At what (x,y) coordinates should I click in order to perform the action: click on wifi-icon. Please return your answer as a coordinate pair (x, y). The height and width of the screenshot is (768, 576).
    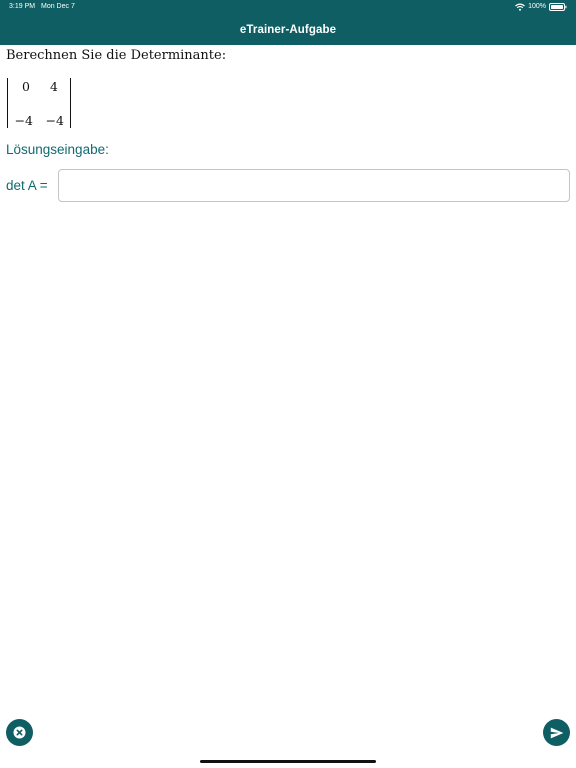
    Looking at the image, I should click on (520, 7).